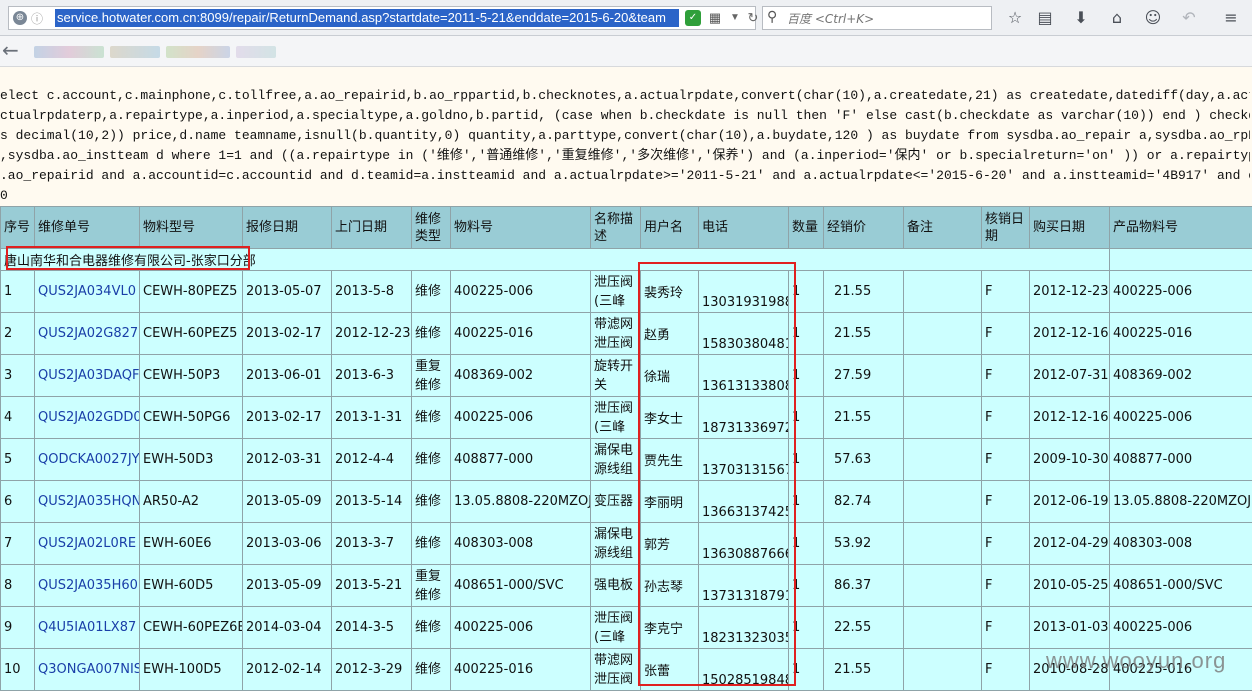 Image resolution: width=1252 pixels, height=691 pixels. I want to click on repair-no-link: QUS2JA02L0RE, so click(87, 543).